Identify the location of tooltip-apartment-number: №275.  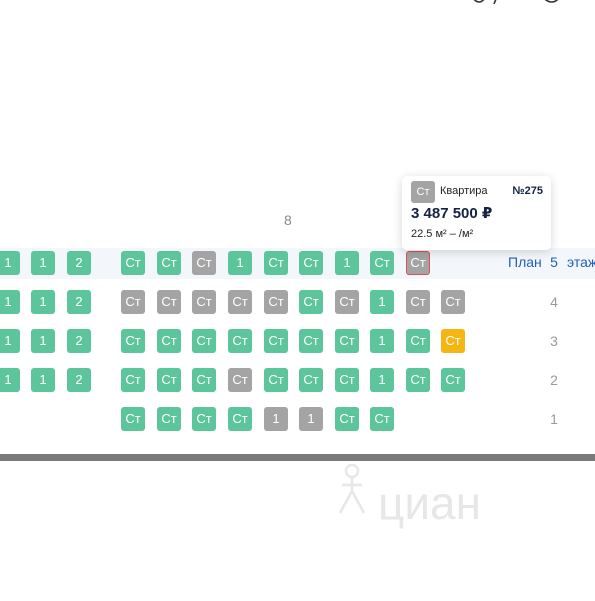
(527, 191).